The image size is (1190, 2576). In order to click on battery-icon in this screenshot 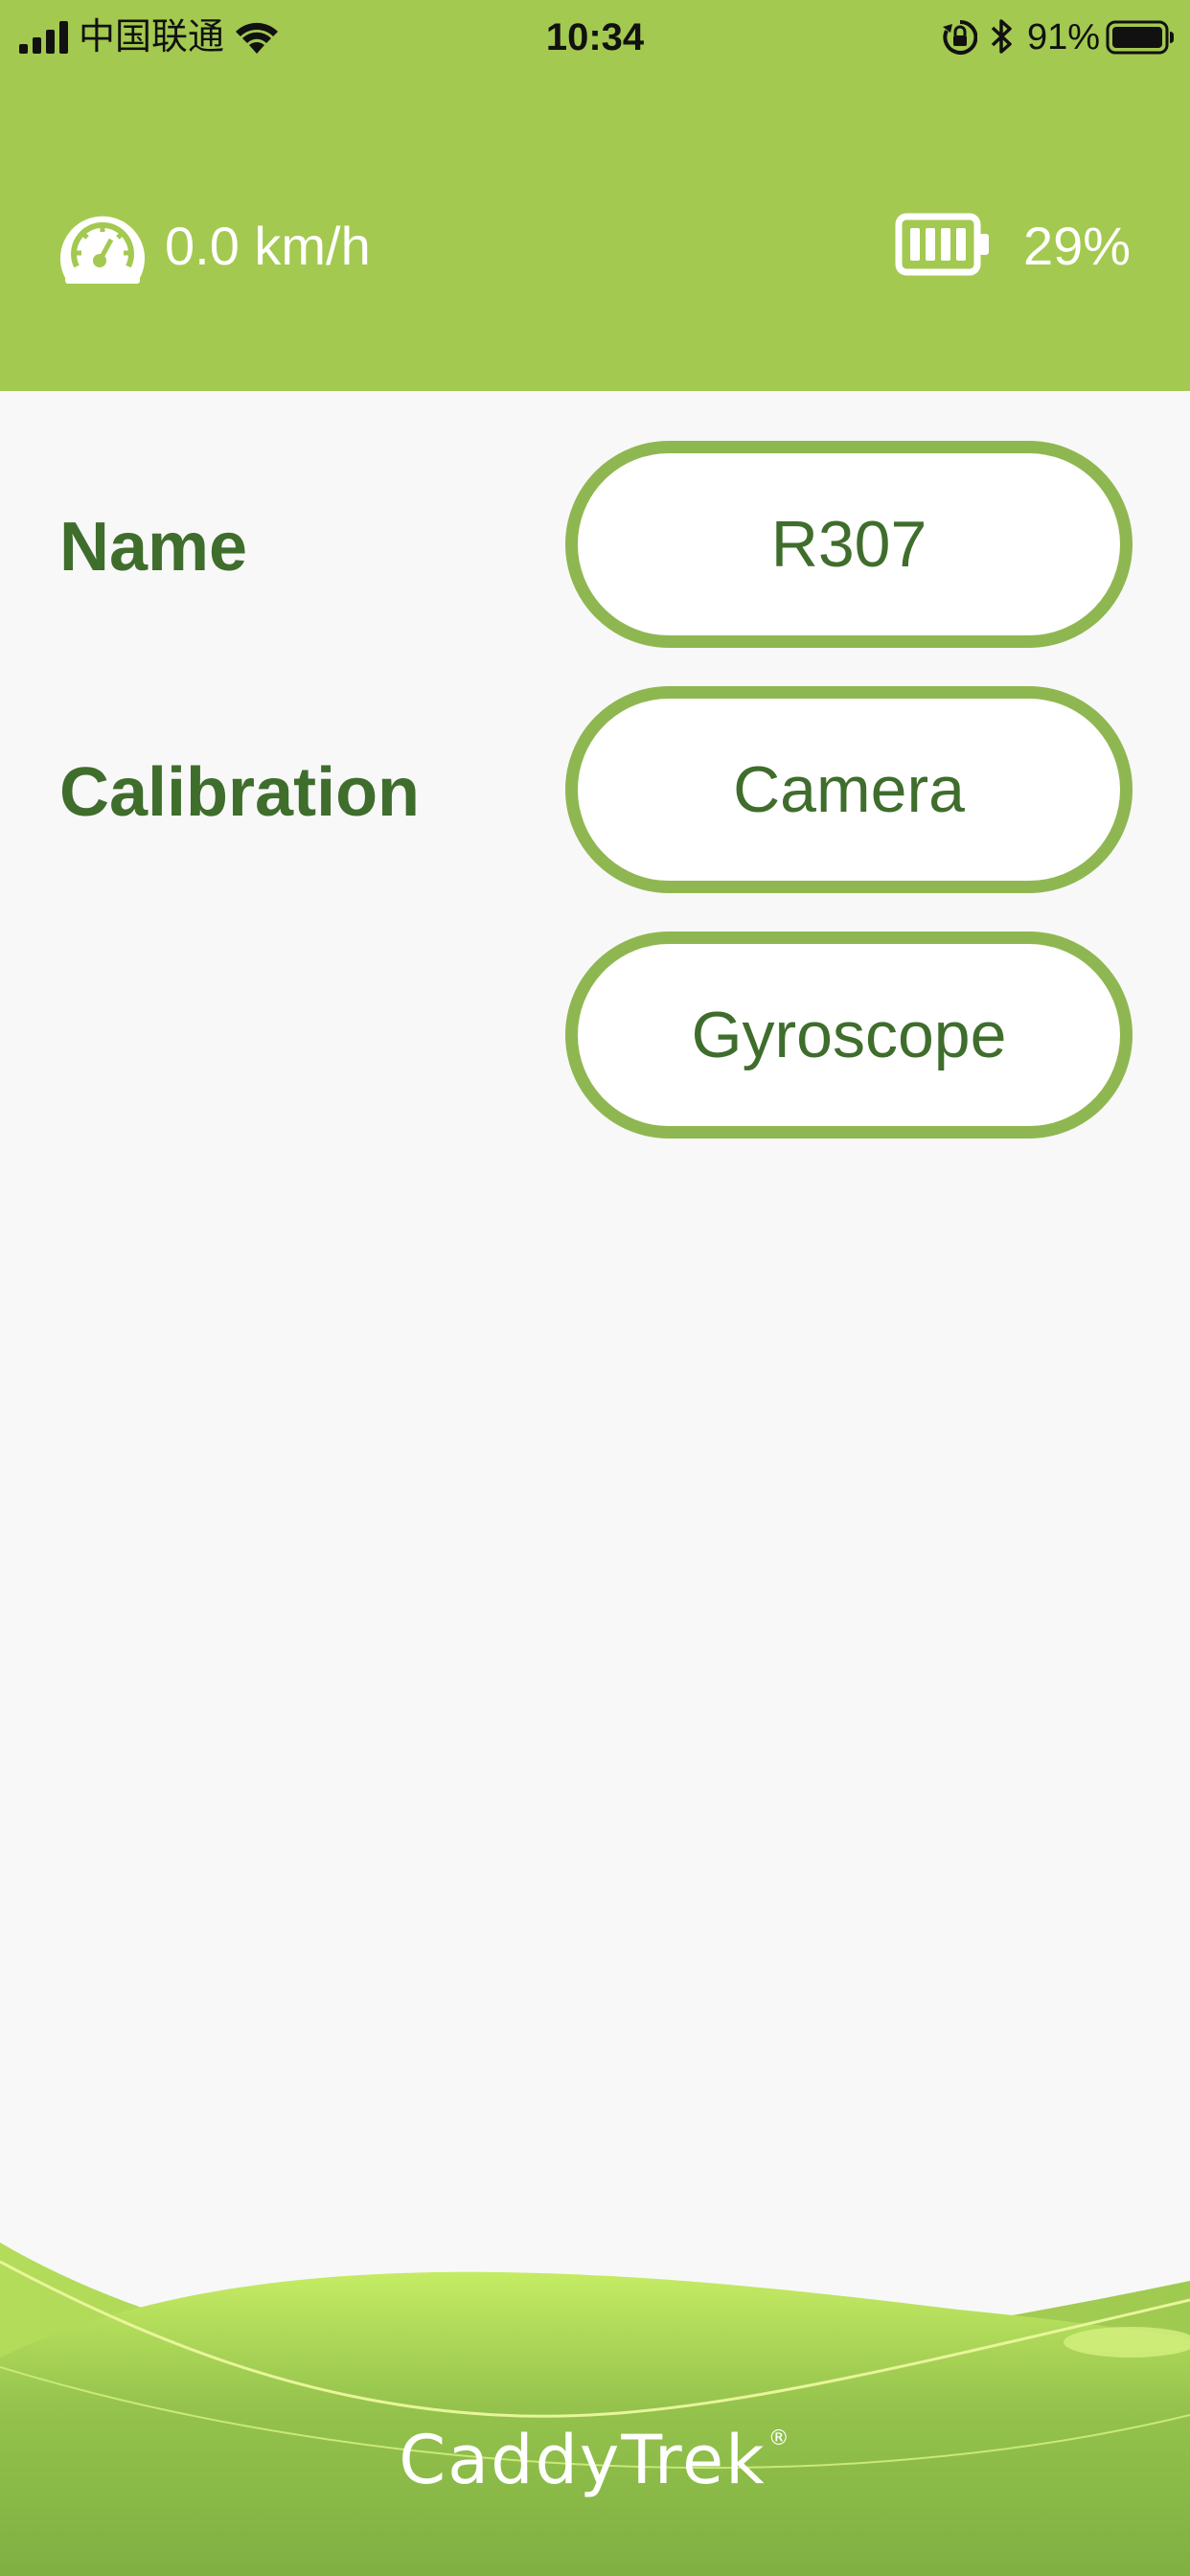, I will do `click(942, 244)`.